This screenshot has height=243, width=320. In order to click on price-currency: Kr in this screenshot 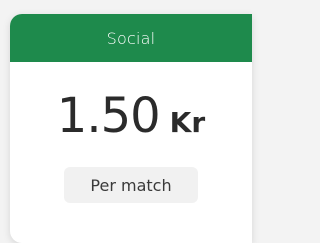, I will do `click(187, 122)`.